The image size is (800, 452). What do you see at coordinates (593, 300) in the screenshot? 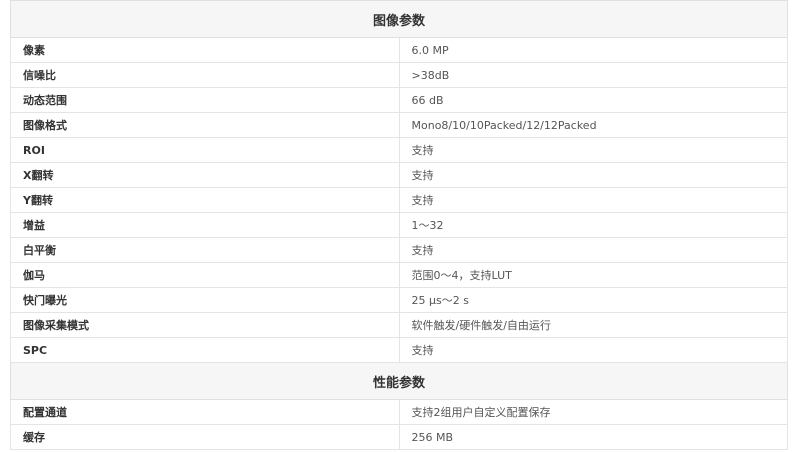
I see `row-value: 25 μs～2 s` at bounding box center [593, 300].